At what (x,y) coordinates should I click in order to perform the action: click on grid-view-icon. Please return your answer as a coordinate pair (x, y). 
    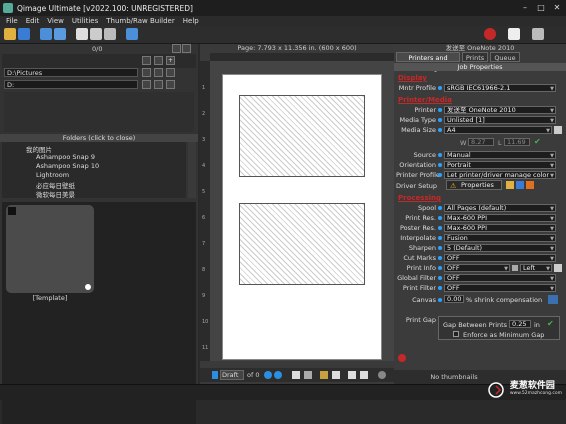
    Looking at the image, I should click on (176, 48).